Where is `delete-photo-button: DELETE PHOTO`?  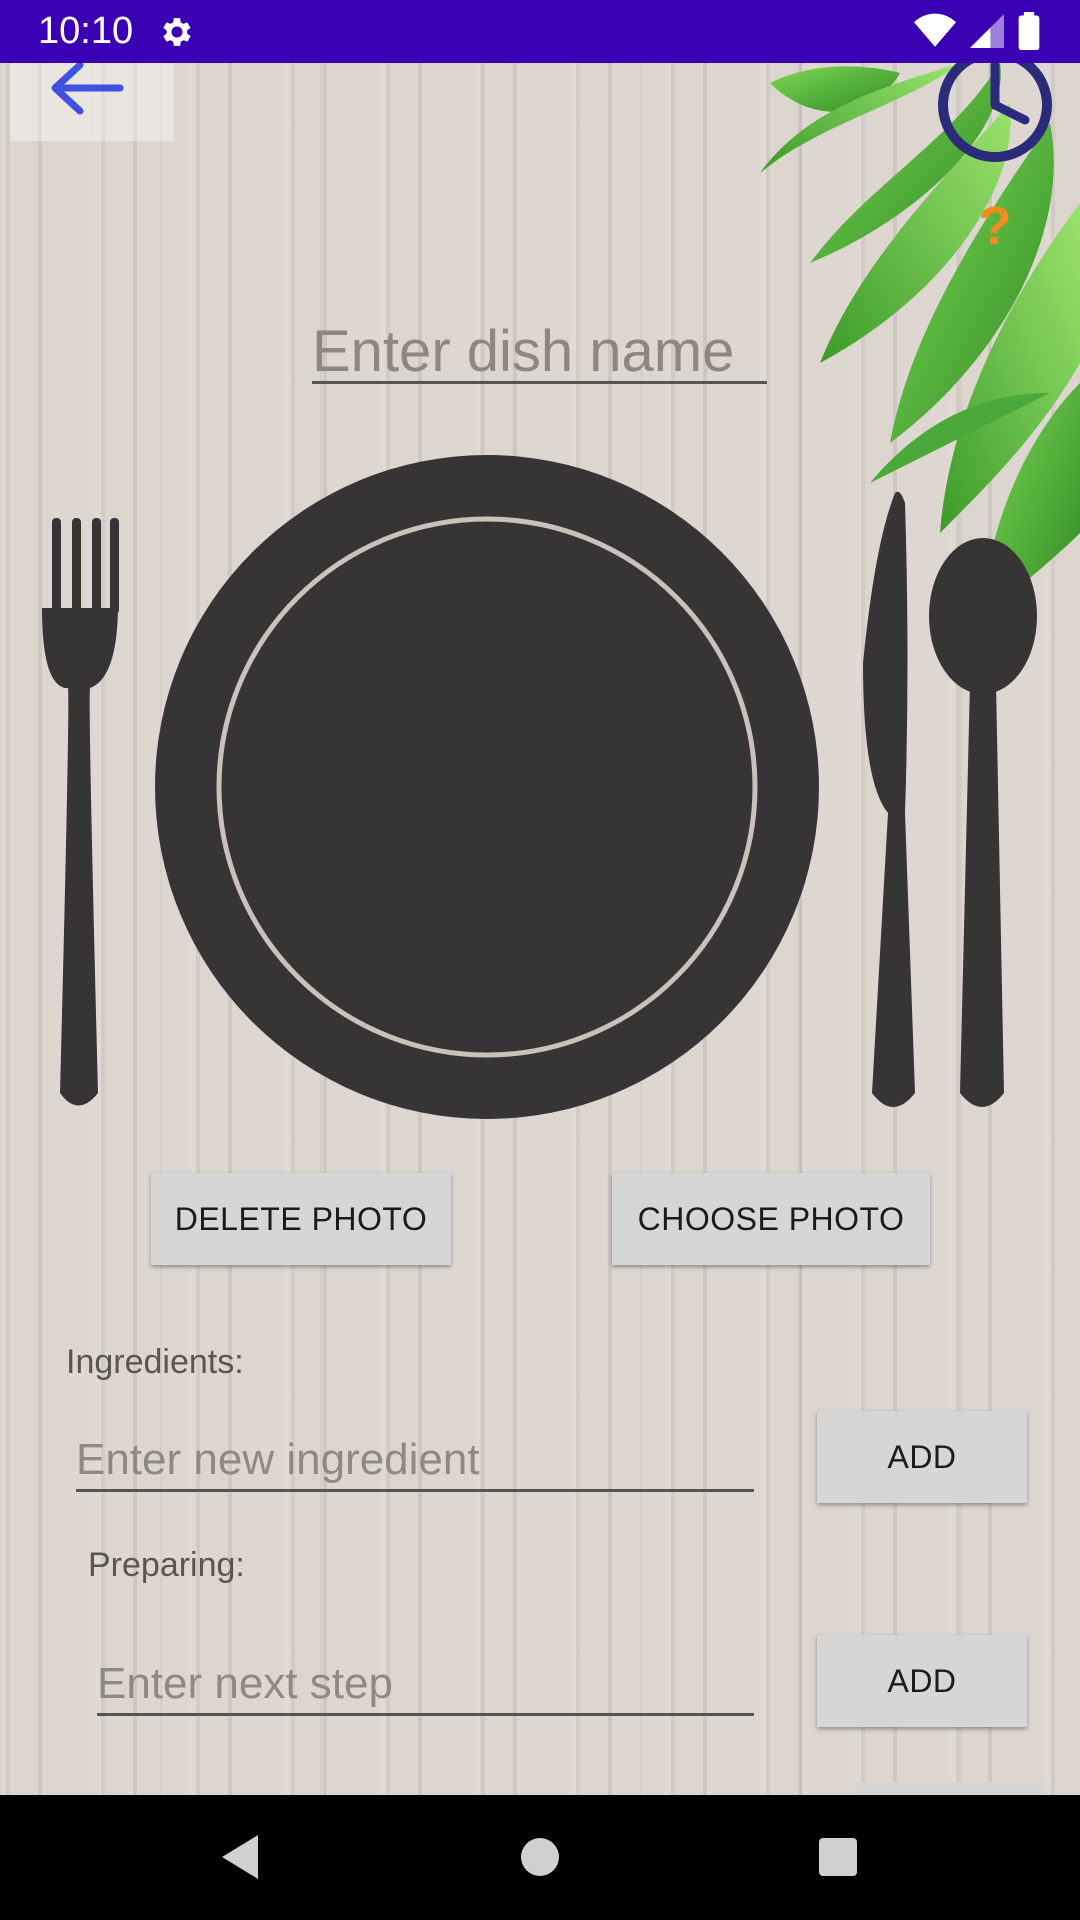 delete-photo-button: DELETE PHOTO is located at coordinates (301, 1219).